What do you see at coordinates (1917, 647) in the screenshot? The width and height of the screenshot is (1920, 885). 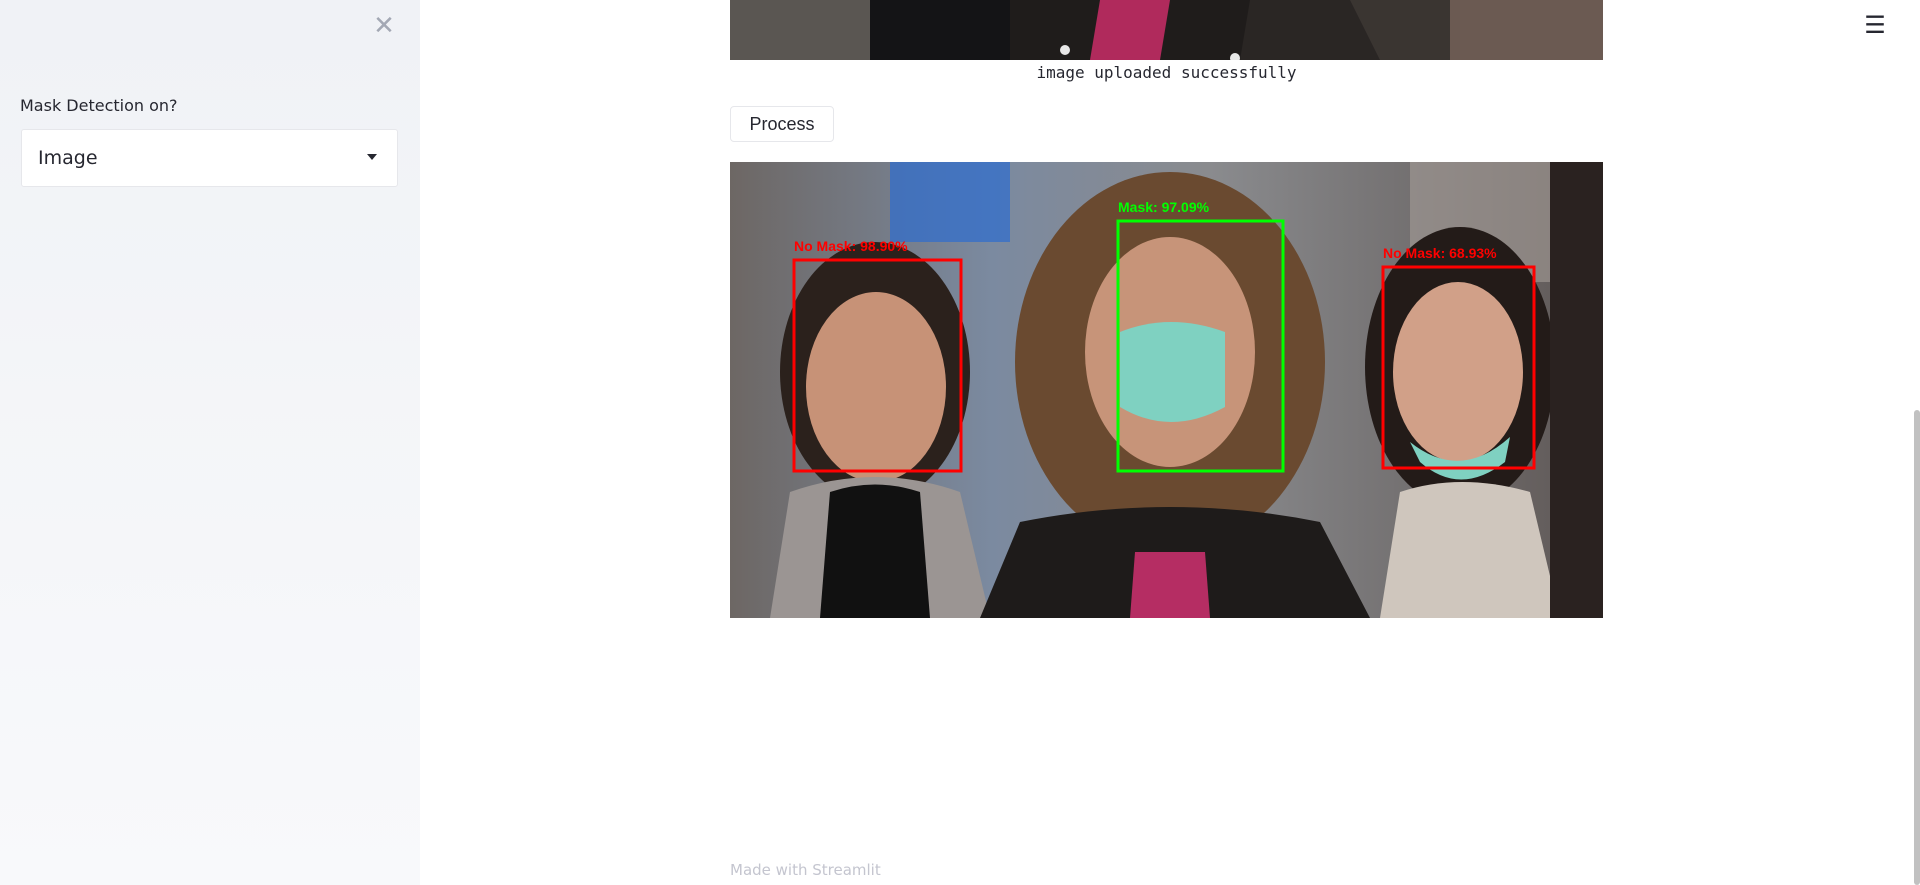 I see `scrollbar` at bounding box center [1917, 647].